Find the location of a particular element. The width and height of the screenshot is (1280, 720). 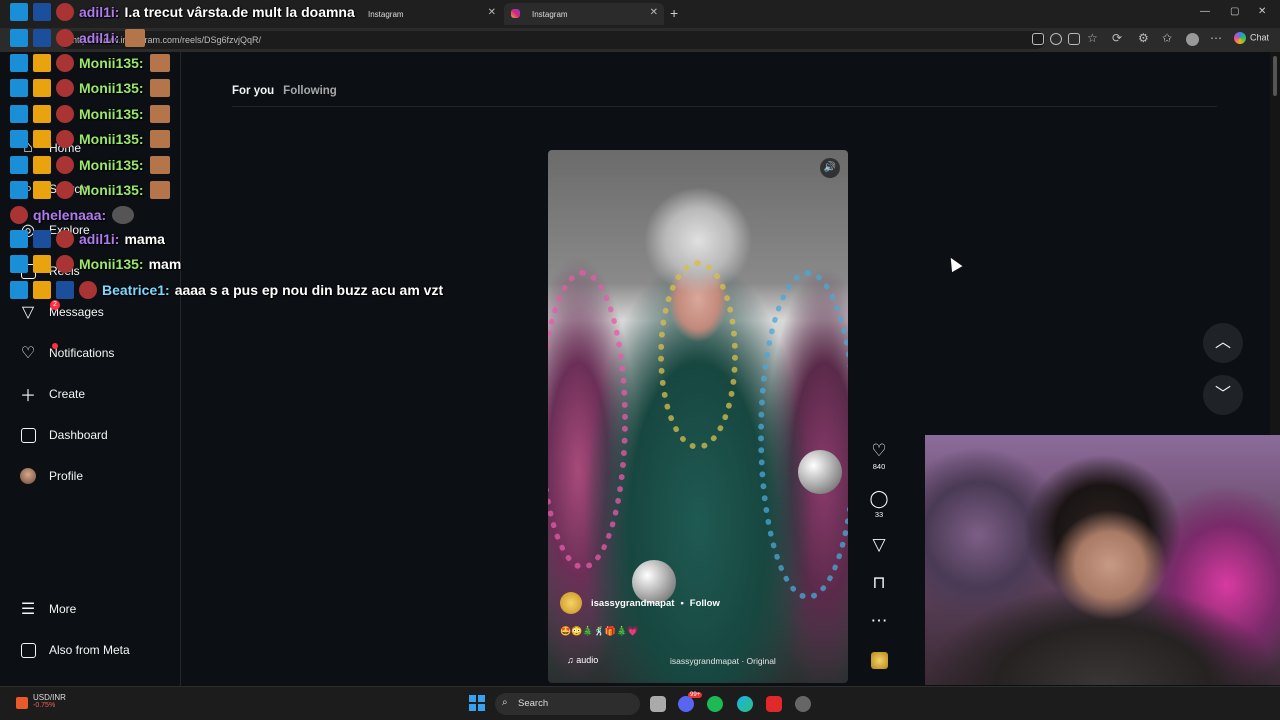

menu-icon: ☰ is located at coordinates (28, 609).